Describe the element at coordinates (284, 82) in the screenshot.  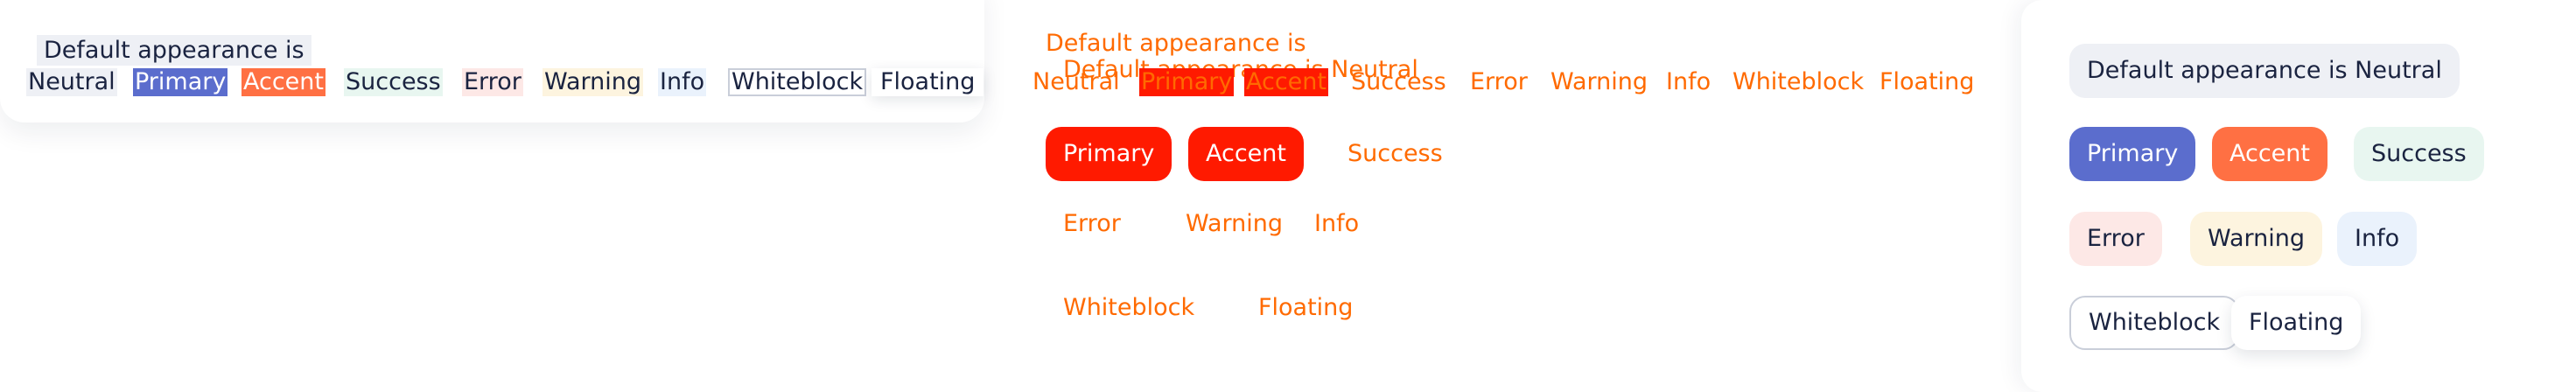
I see `badge-accent: Accent` at that location.